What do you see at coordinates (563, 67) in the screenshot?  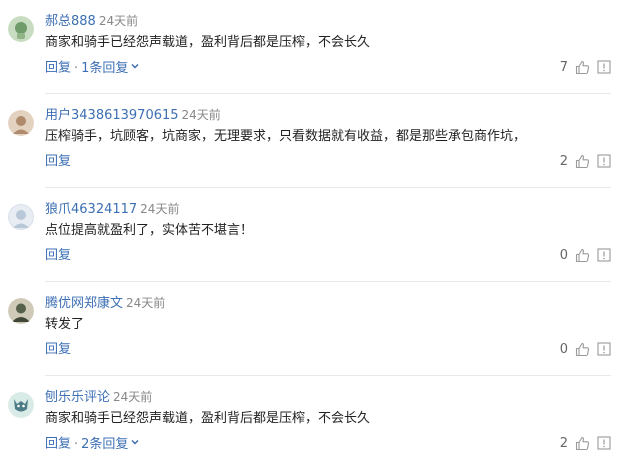 I see `like-count: 7` at bounding box center [563, 67].